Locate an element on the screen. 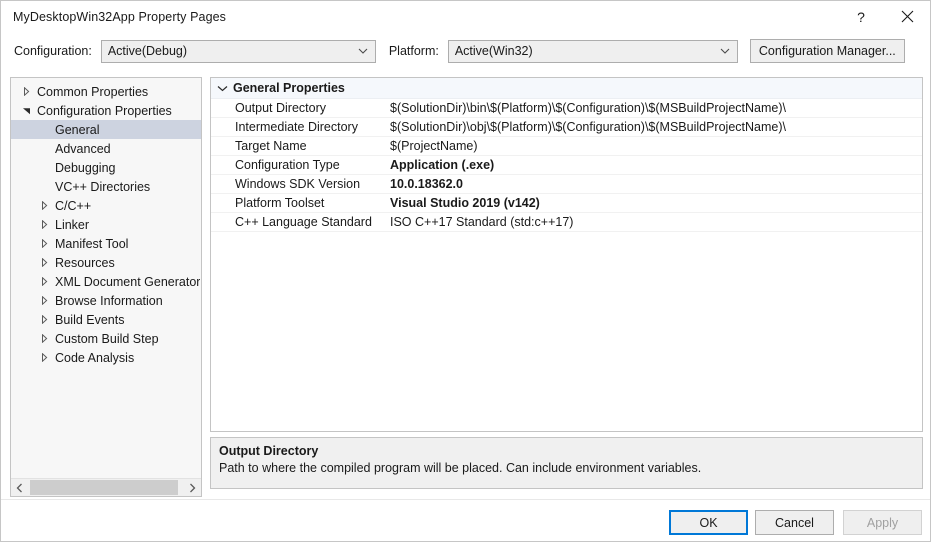 The width and height of the screenshot is (931, 542). property-value: 10.0.18362.0 is located at coordinates (426, 184).